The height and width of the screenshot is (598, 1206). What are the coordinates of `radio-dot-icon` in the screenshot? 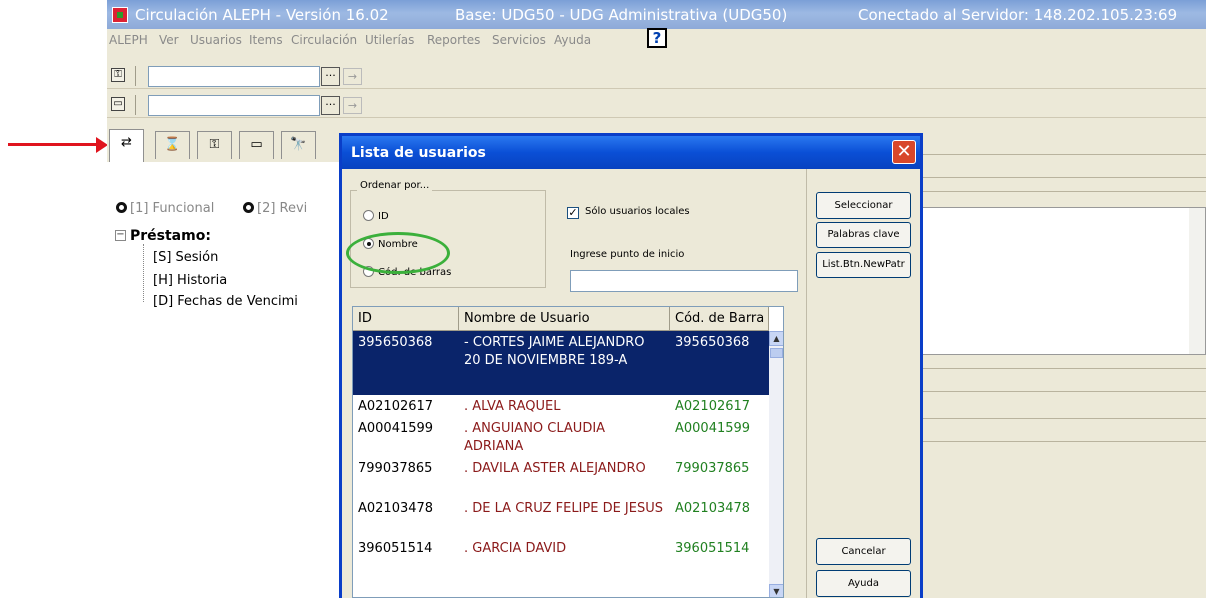 It's located at (121, 207).